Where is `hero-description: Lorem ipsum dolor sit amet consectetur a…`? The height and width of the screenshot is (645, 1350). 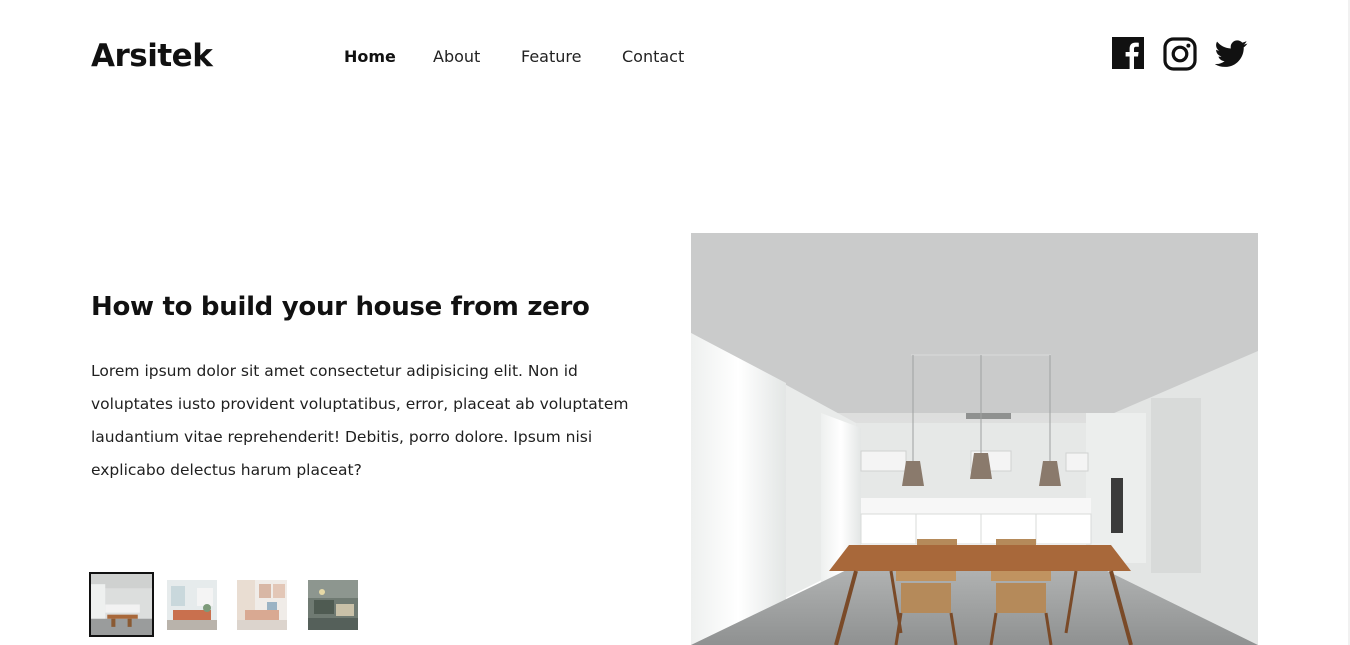
hero-description: Lorem ipsum dolor sit amet consectetur a… is located at coordinates (360, 420).